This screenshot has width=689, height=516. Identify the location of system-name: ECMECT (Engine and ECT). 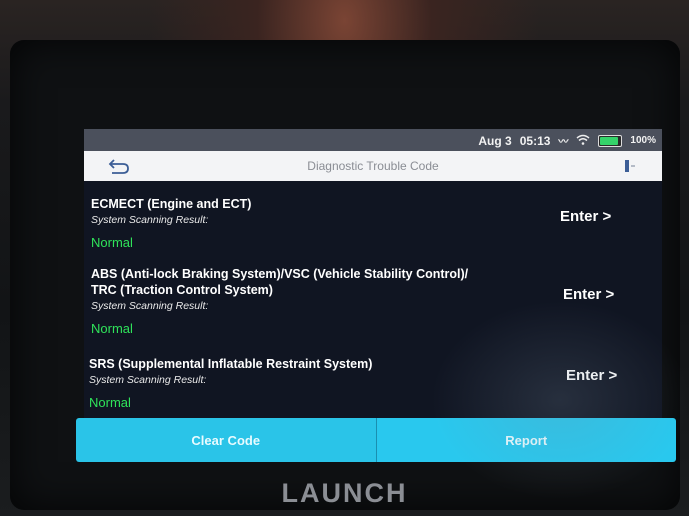
(171, 204).